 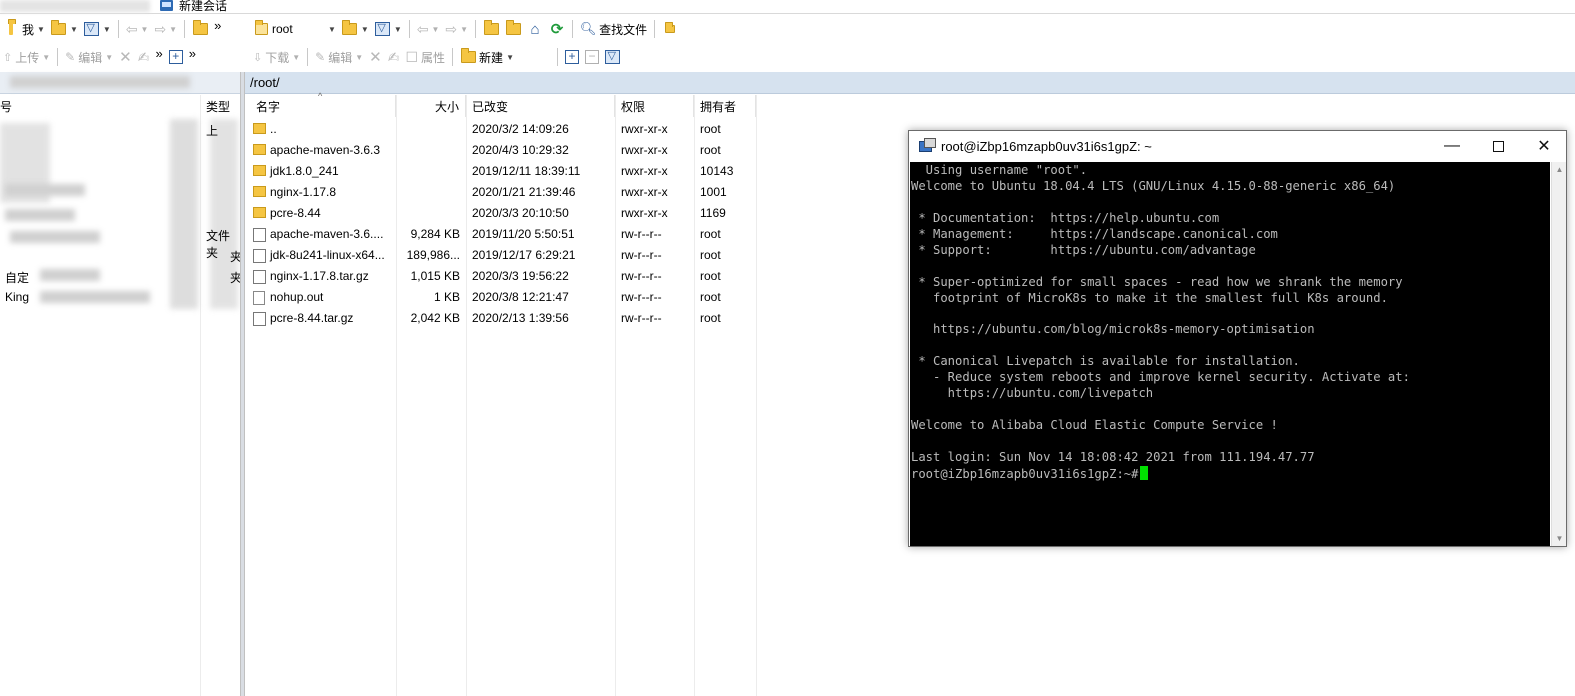 I want to click on column-header-owner: 拥有者, so click(x=725, y=106).